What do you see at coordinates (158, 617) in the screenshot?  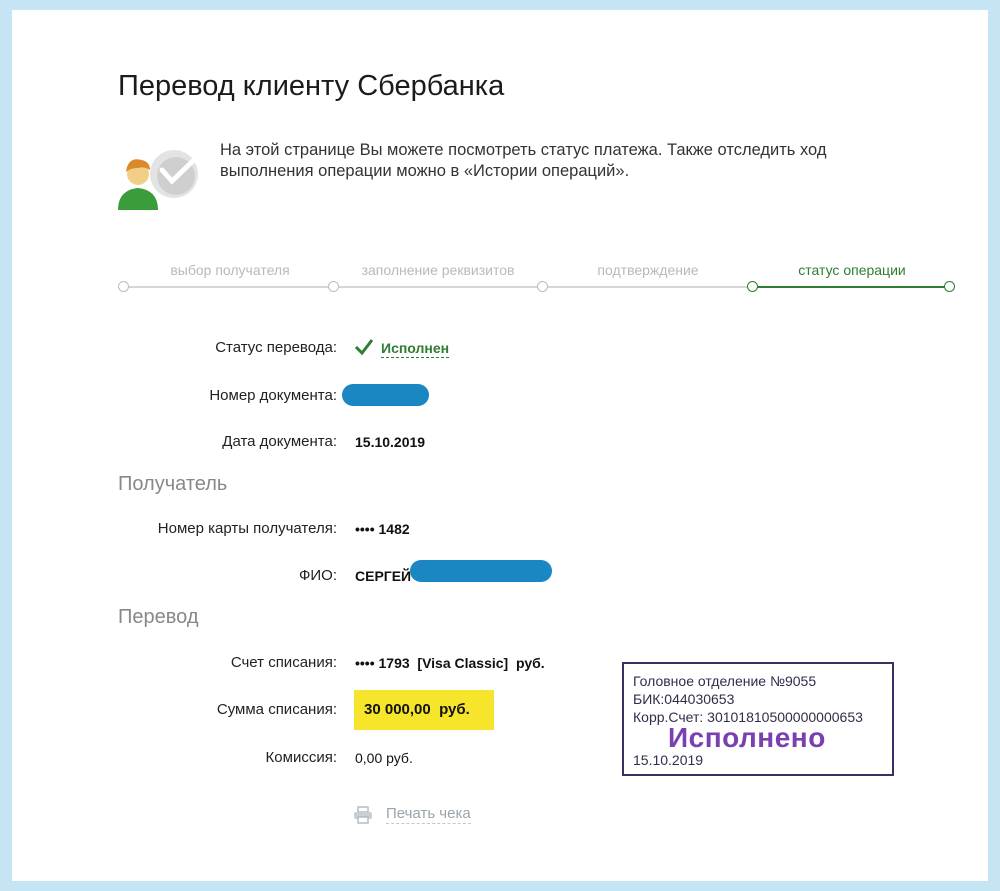 I see `transfer-heading: Перевод` at bounding box center [158, 617].